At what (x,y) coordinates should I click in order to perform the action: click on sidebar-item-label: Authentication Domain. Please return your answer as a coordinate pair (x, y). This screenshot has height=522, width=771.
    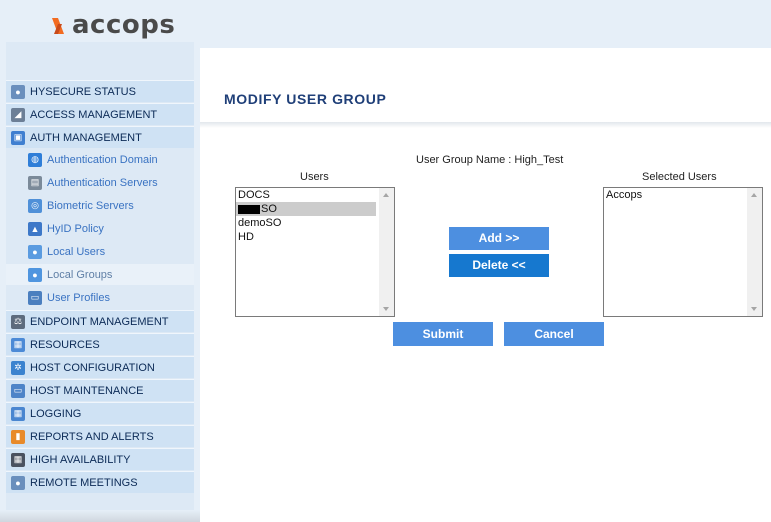
    Looking at the image, I should click on (102, 159).